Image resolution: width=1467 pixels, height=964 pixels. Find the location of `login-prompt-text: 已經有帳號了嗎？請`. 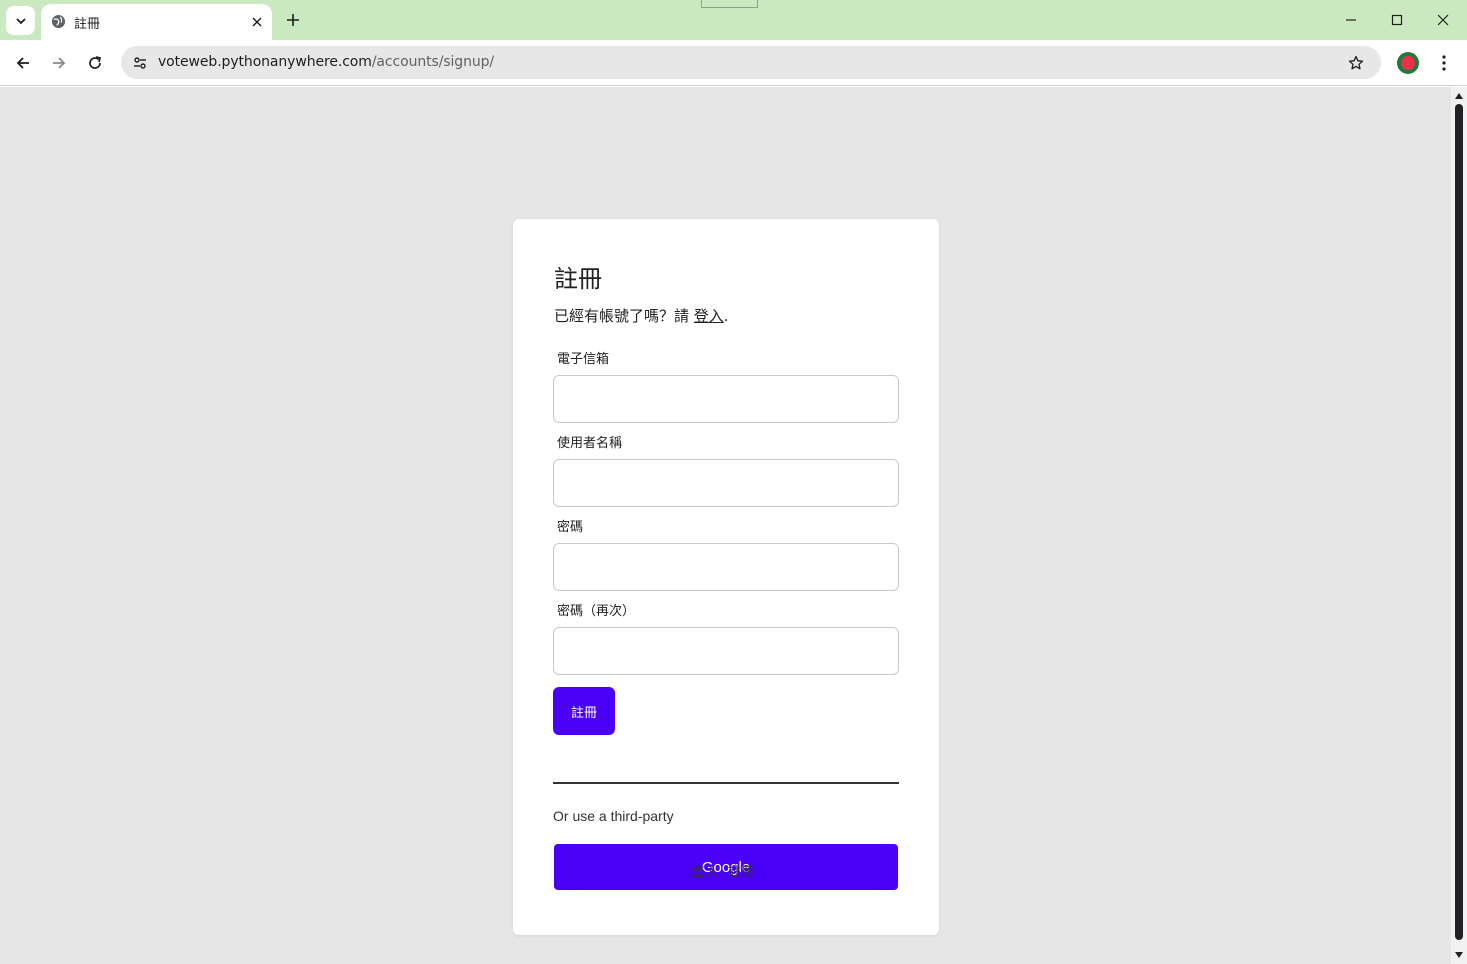

login-prompt-text: 已經有帳號了嗎？請 is located at coordinates (624, 316).